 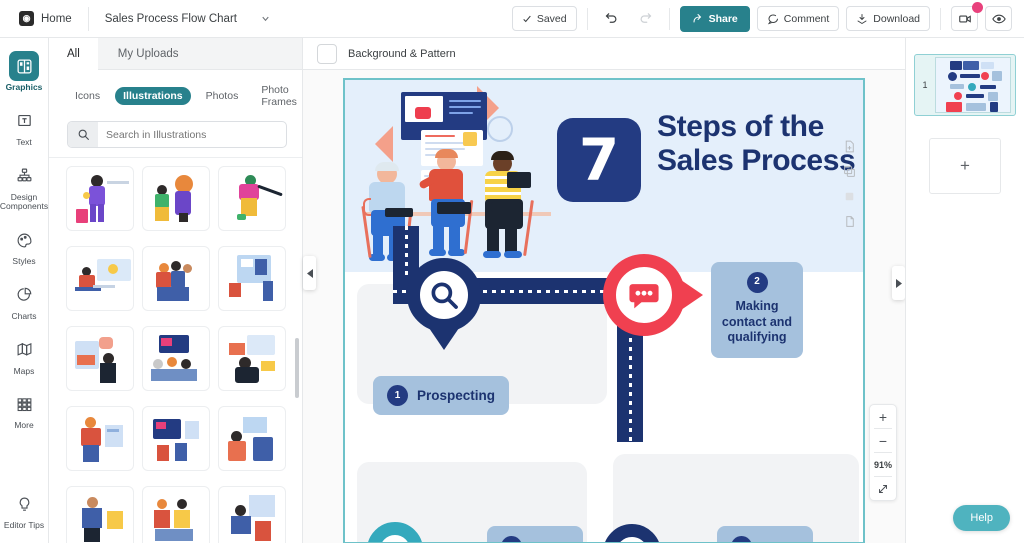 I want to click on zoom-level: 91%, so click(x=883, y=464).